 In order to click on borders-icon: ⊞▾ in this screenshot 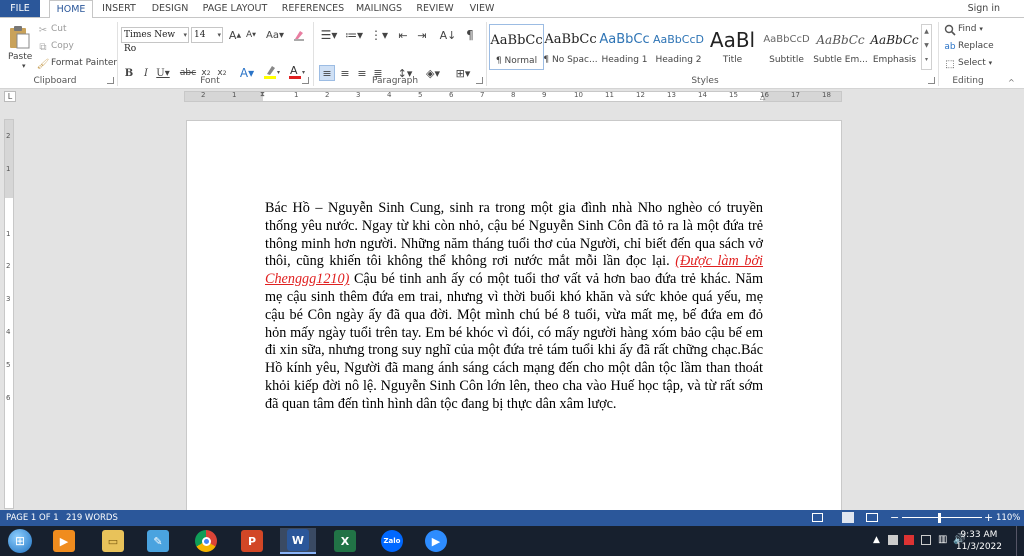, I will do `click(463, 73)`.